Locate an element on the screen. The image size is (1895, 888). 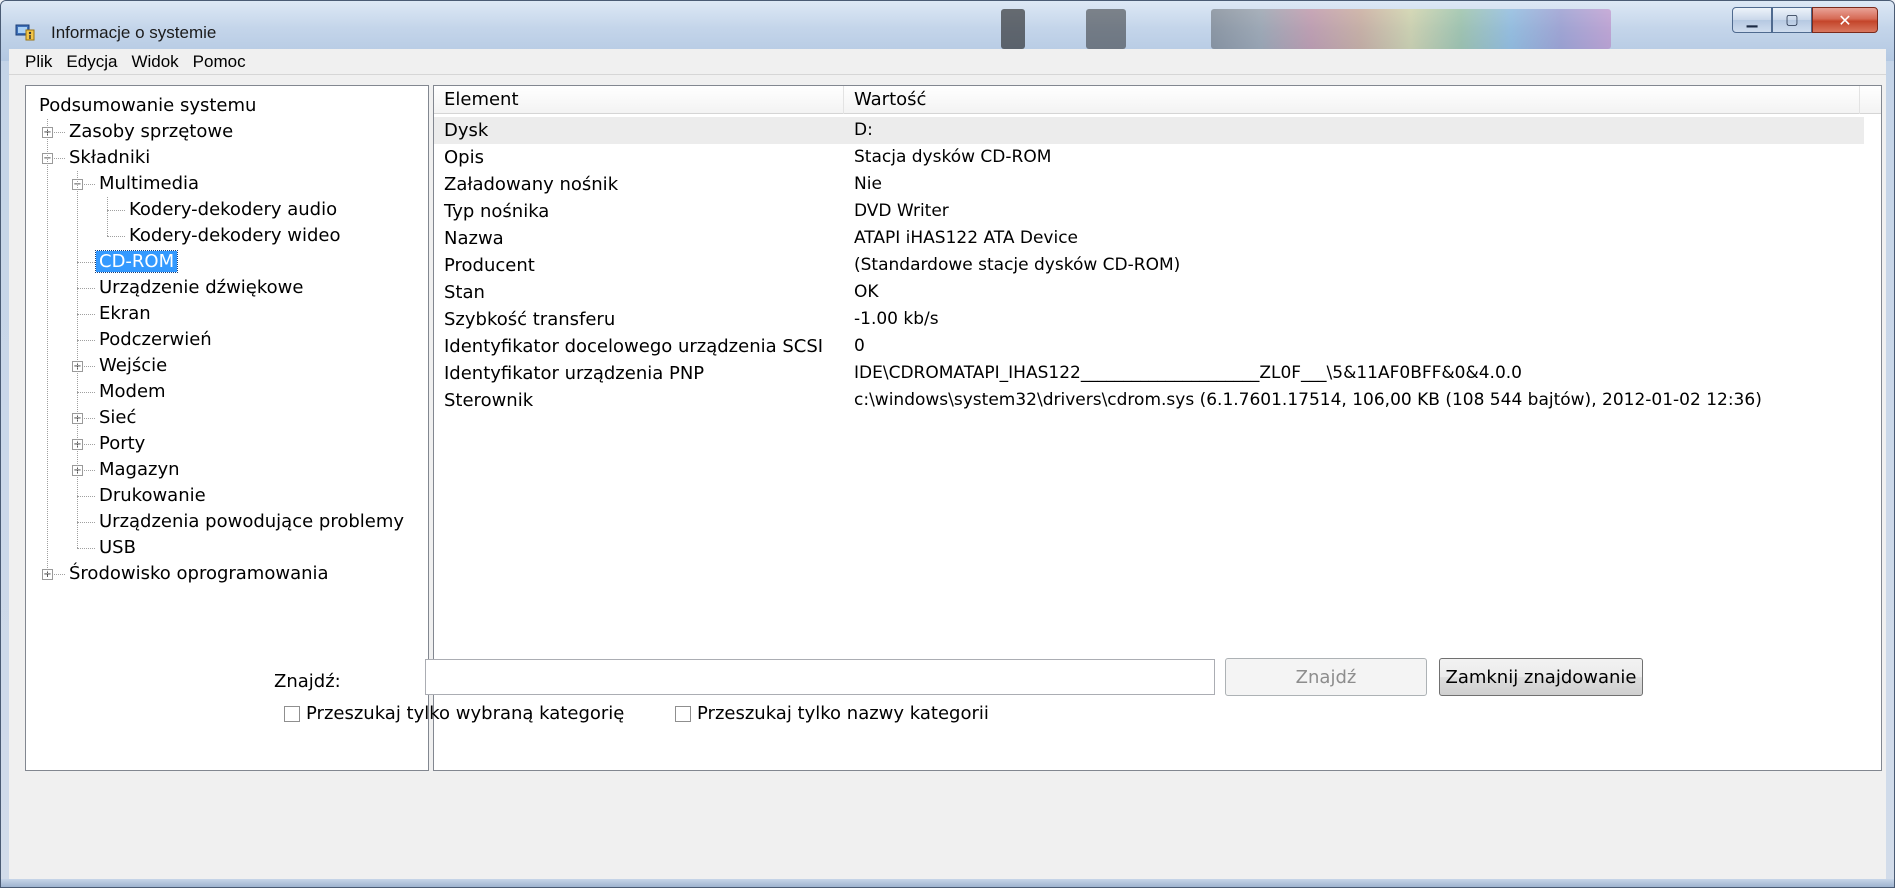
caption-buttons: ▁ ▢ ✕ is located at coordinates (1805, 20).